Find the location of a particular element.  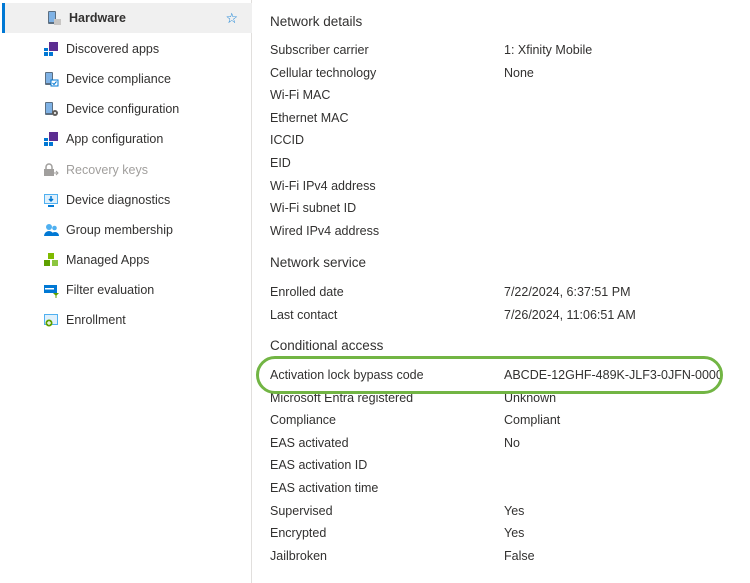

sidebar-item-device-configuration: Device configuration is located at coordinates (127, 109).